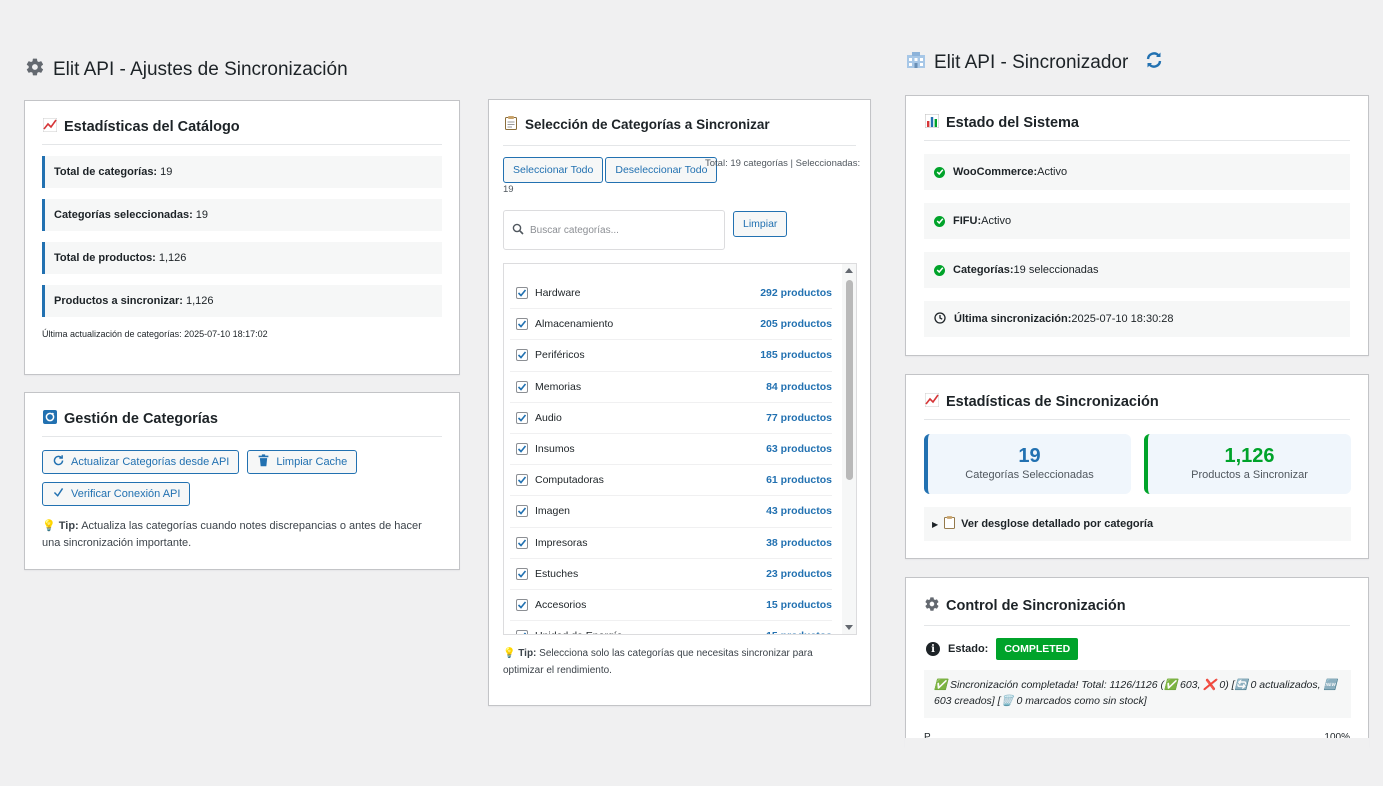 This screenshot has height=786, width=1383. Describe the element at coordinates (553, 170) in the screenshot. I see `select-all-button: Seleccionar Todo` at that location.